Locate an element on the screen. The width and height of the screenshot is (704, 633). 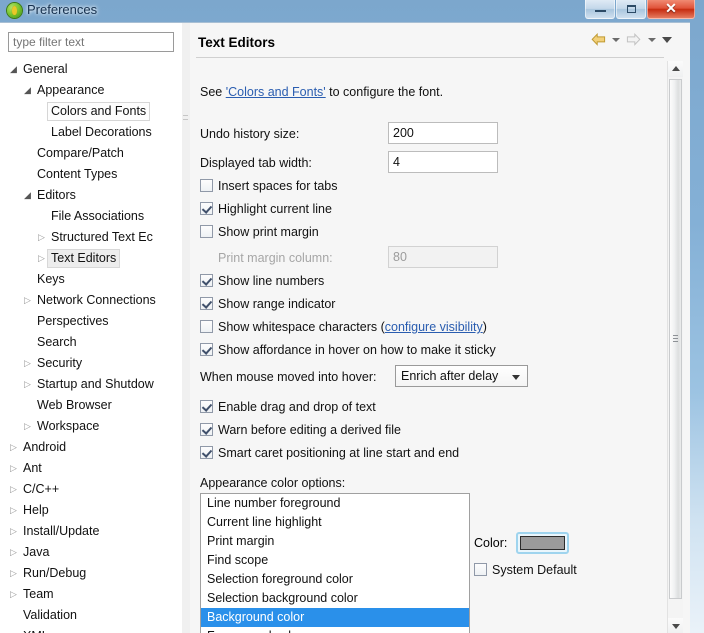
hover-behavior-combo: Enrich after delay is located at coordinates (461, 376).